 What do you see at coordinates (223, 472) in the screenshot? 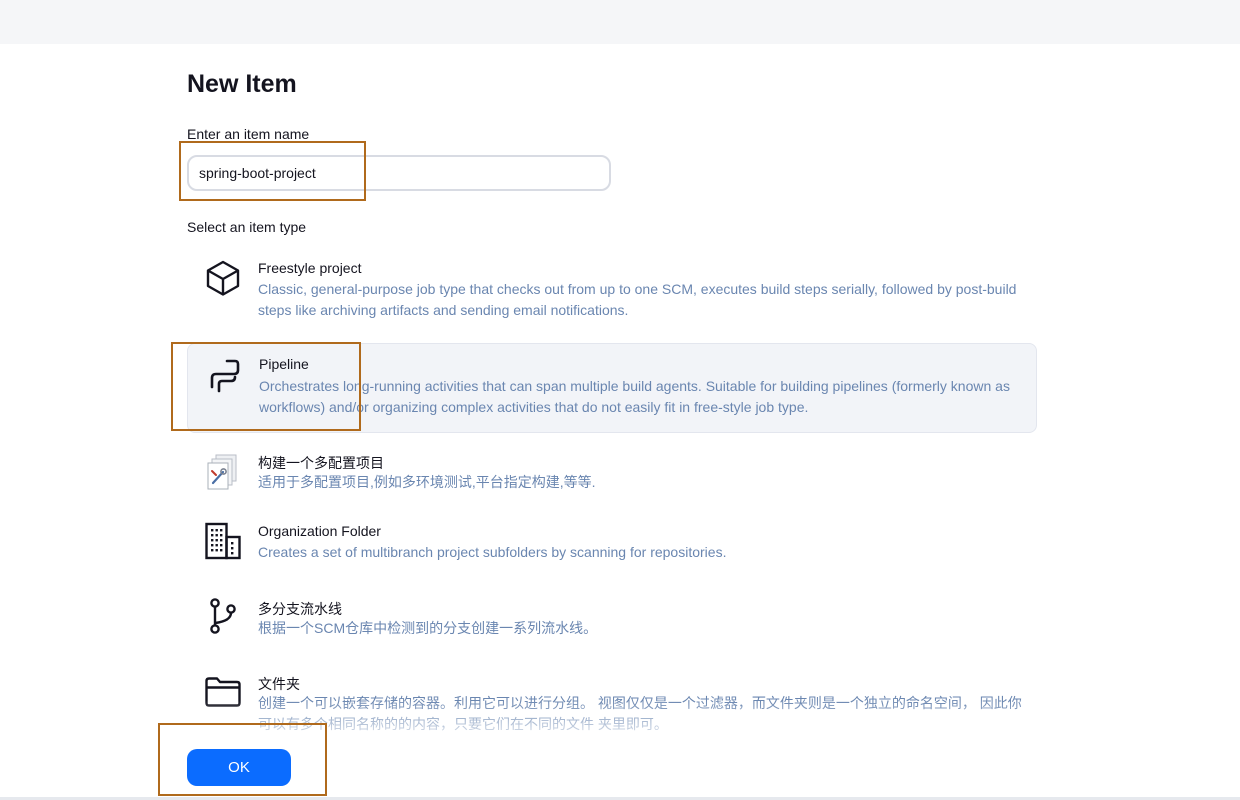
I see `multi-config-icon` at bounding box center [223, 472].